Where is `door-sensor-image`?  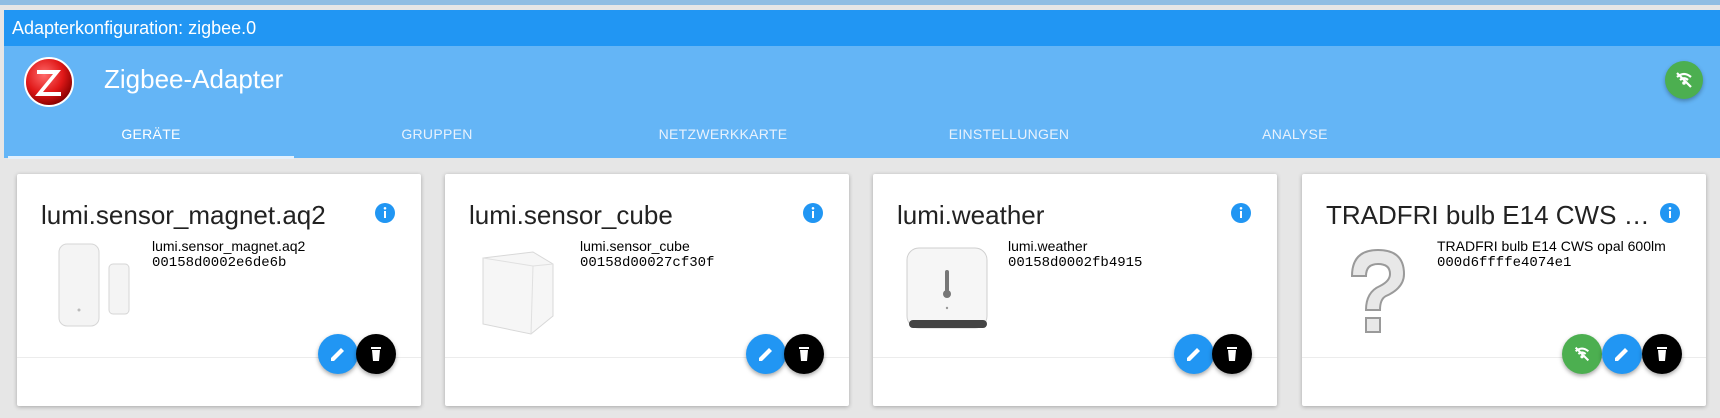 door-sensor-image is located at coordinates (94, 285).